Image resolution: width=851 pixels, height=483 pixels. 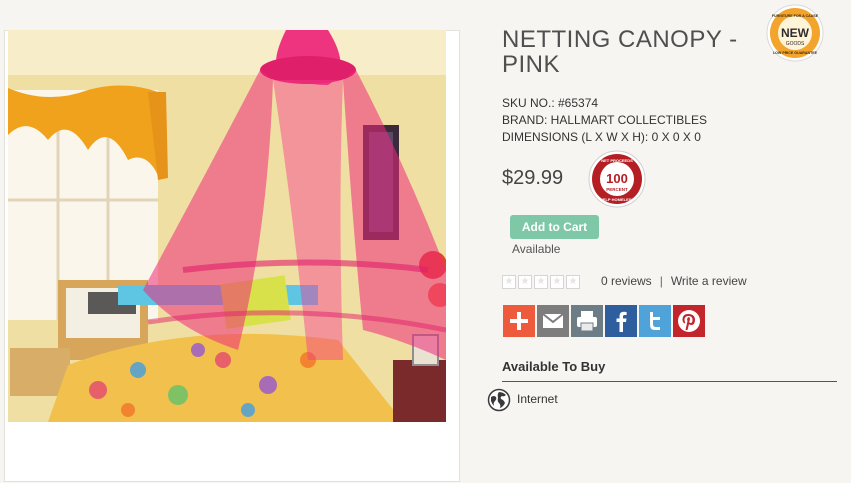 I want to click on proceeds-badge-main: 100, so click(x=617, y=178).